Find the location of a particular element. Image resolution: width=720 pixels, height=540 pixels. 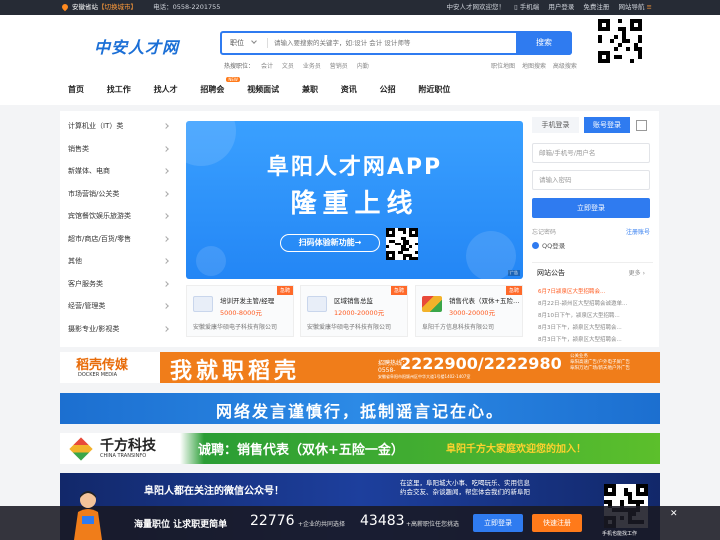

company-logo-icon is located at coordinates (81, 449).